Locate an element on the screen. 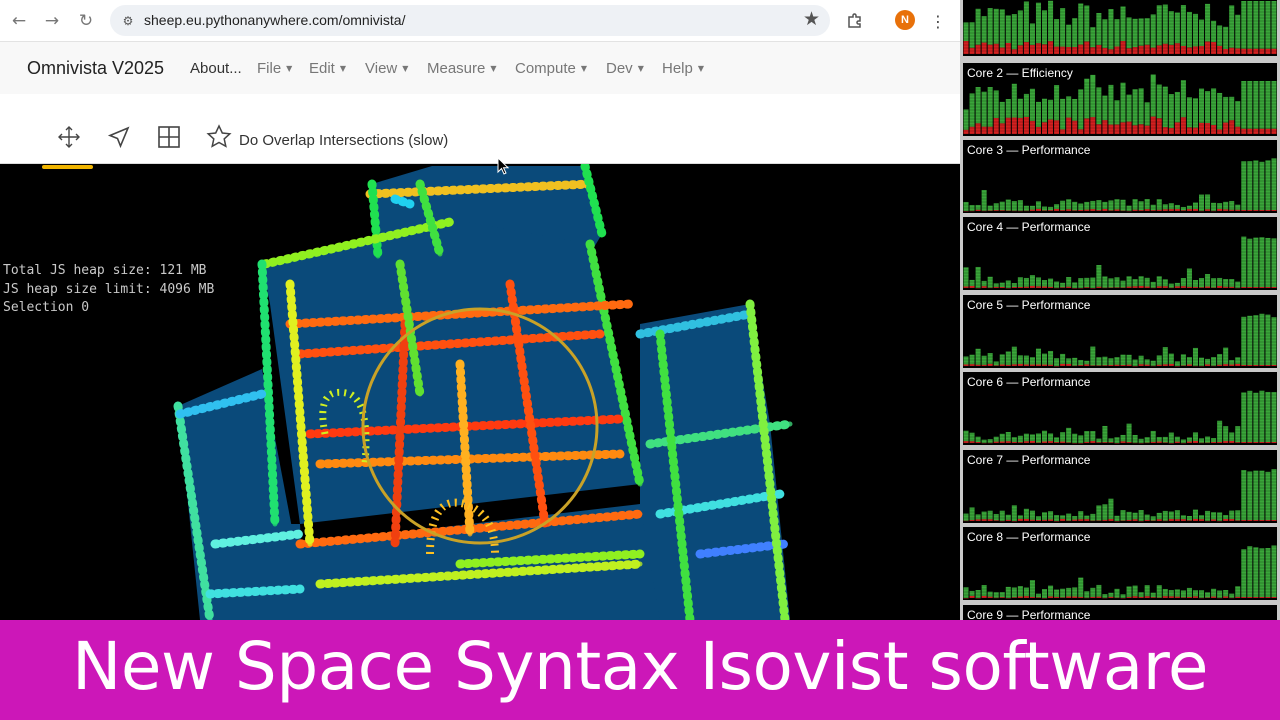  menu-measure: Measure ▼ is located at coordinates (462, 68).